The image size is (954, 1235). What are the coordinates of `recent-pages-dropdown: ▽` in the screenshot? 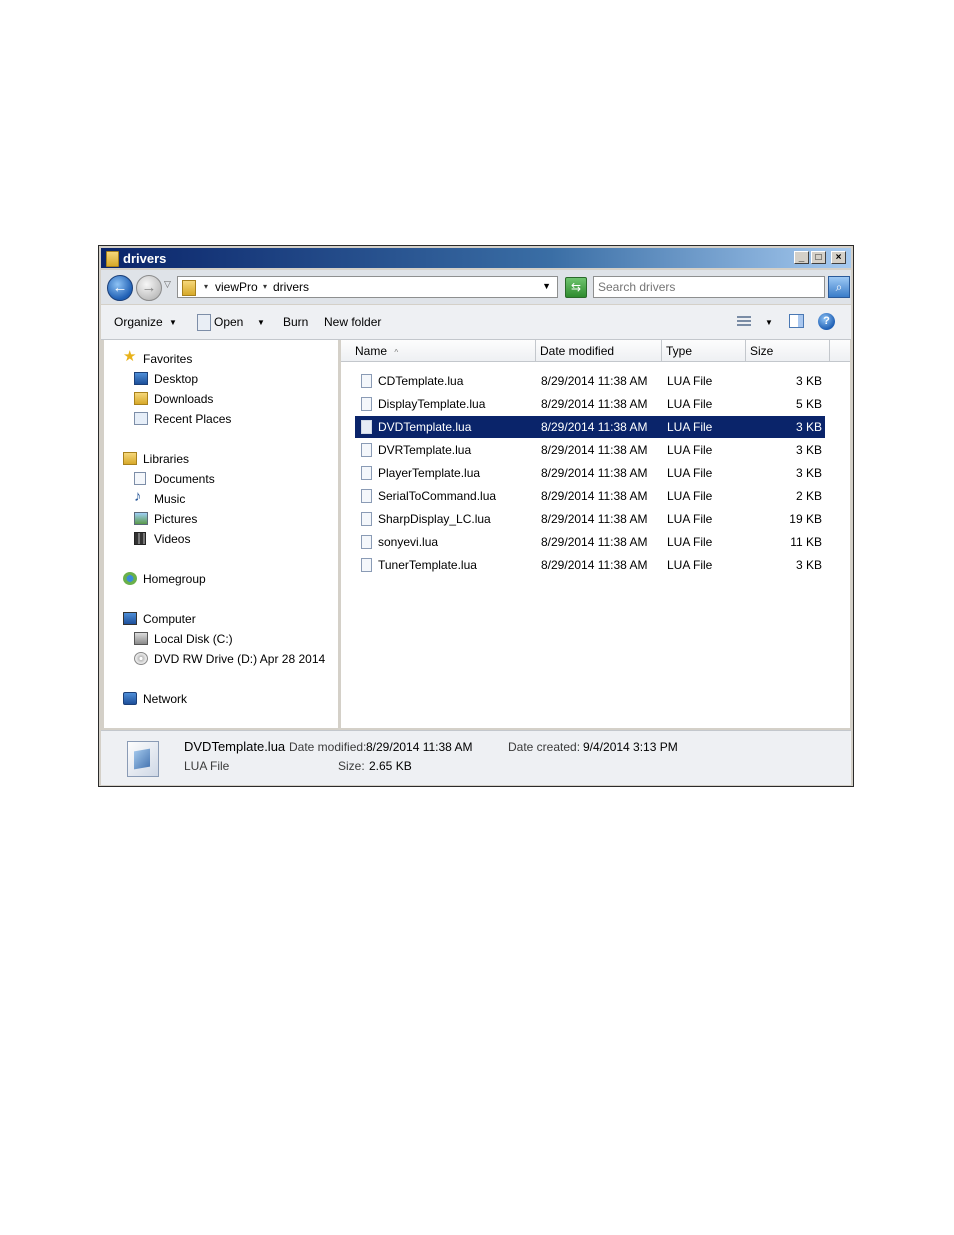 It's located at (167, 284).